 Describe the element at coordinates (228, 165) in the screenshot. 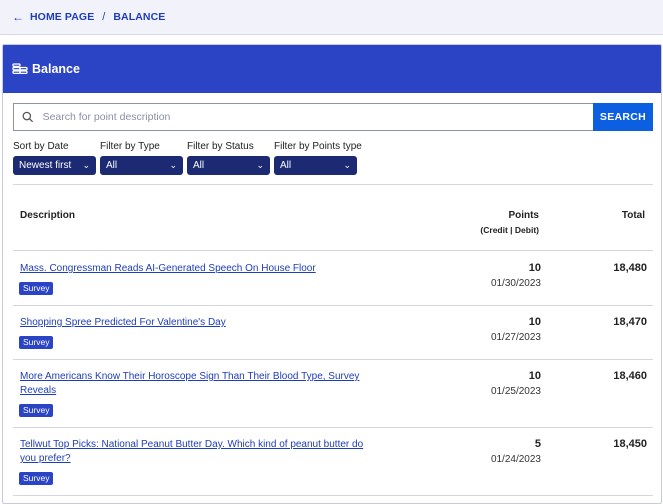

I see `status-select: All ⌄` at that location.